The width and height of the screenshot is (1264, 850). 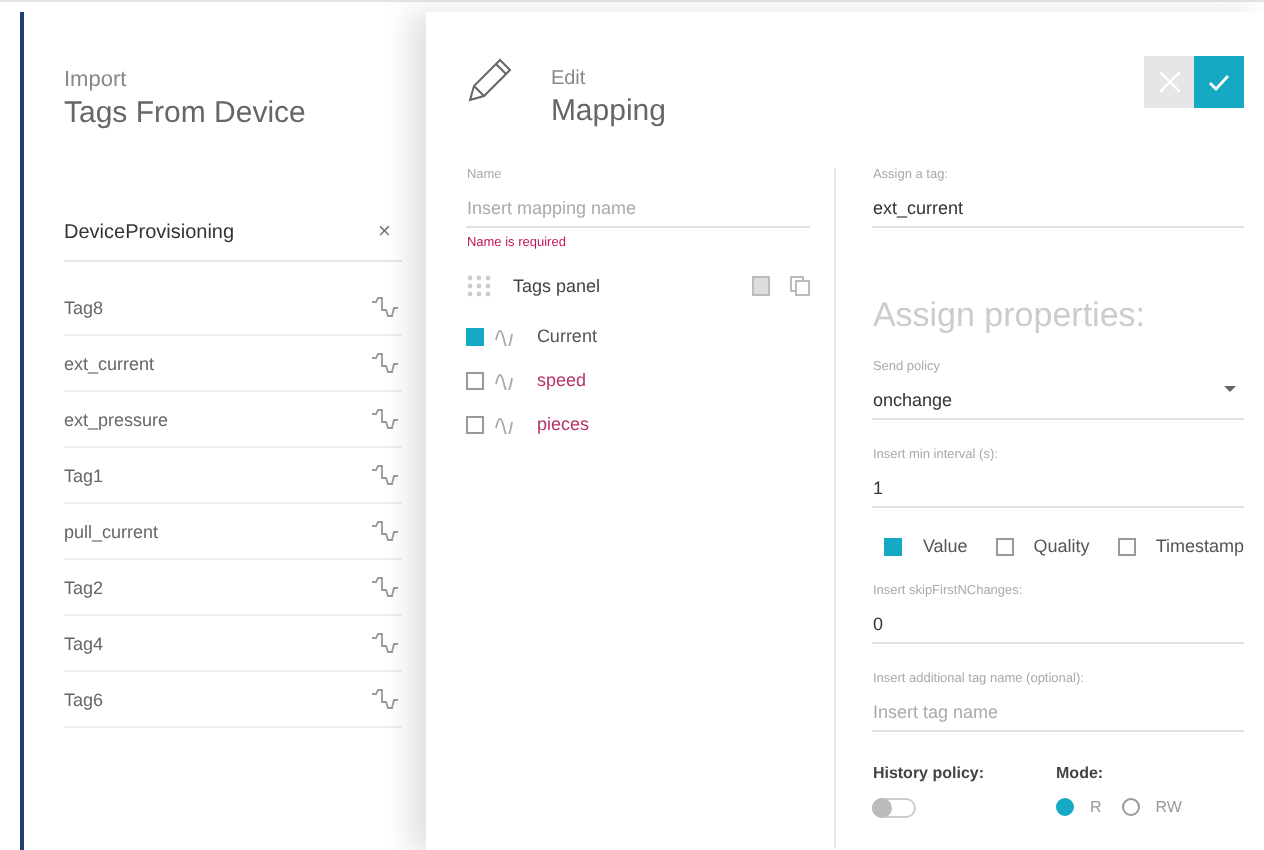 I want to click on input-field: Insert tag name, so click(x=1058, y=716).